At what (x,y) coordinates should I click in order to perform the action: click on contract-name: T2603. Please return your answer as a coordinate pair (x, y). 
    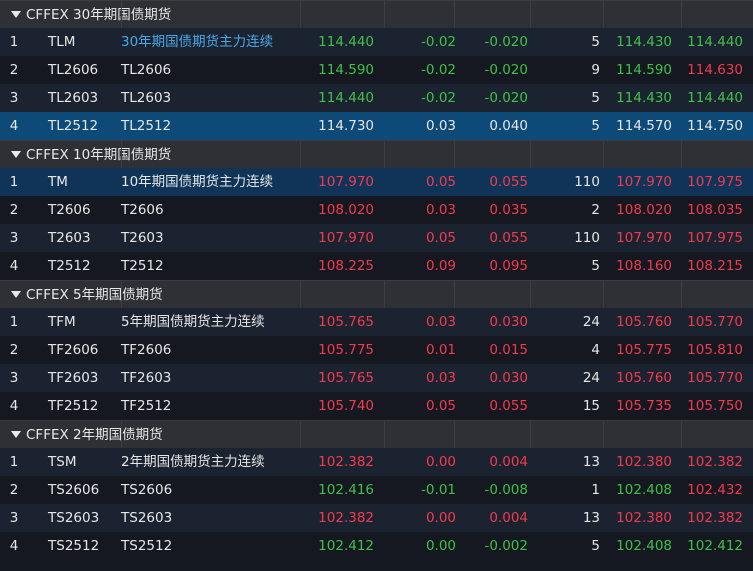
    Looking at the image, I should click on (142, 238).